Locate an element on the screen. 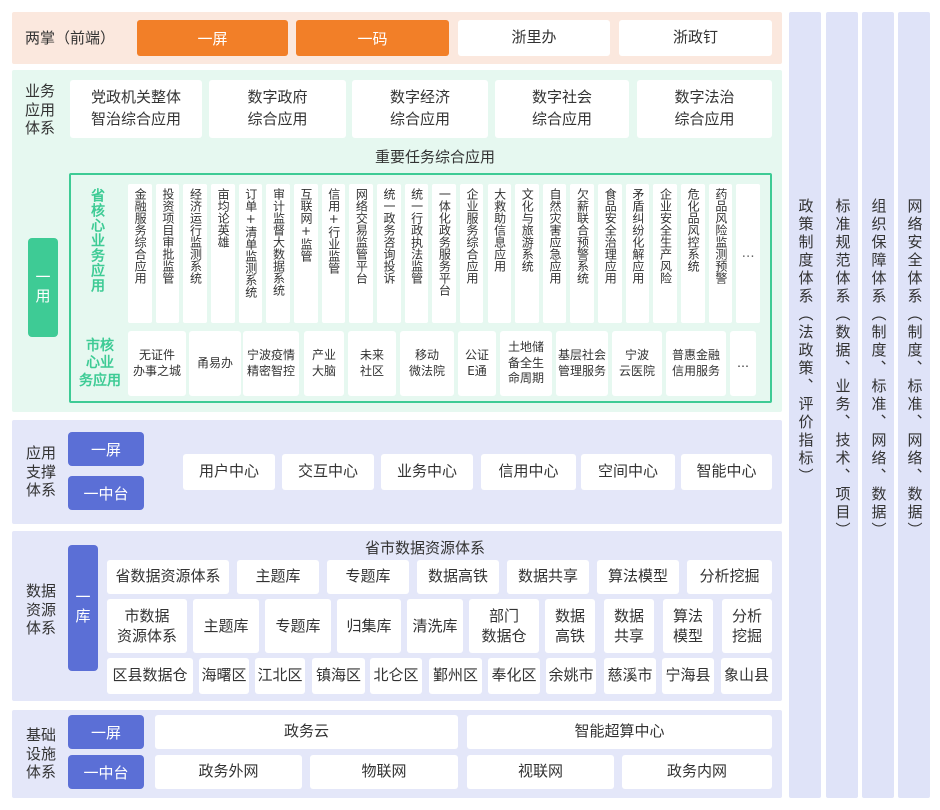 This screenshot has width=940, height=810. prov-app-cell: 审计监督大数据系统 is located at coordinates (278, 253).